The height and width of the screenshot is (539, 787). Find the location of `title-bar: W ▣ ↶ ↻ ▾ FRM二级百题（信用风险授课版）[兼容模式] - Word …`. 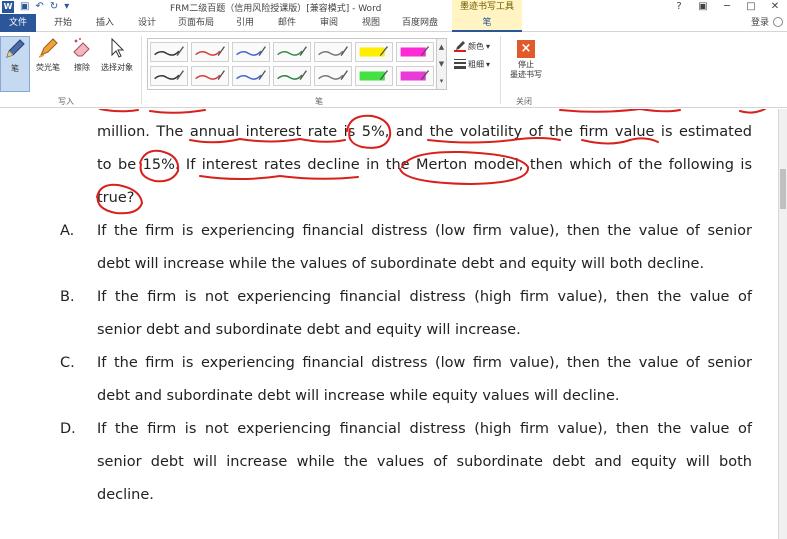

title-bar: W ▣ ↶ ↻ ▾ FRM二级百题（信用风险授课版）[兼容模式] - Word … is located at coordinates (393, 7).